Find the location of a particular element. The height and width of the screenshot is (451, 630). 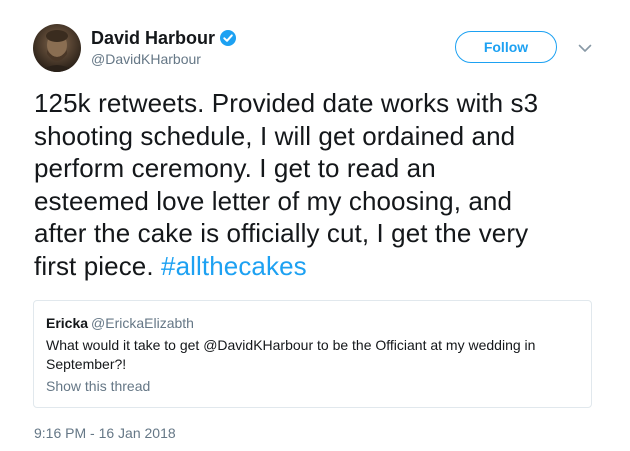

quoted-tweet-author: Ericka @Eric​kaElizabth is located at coordinates (120, 323).